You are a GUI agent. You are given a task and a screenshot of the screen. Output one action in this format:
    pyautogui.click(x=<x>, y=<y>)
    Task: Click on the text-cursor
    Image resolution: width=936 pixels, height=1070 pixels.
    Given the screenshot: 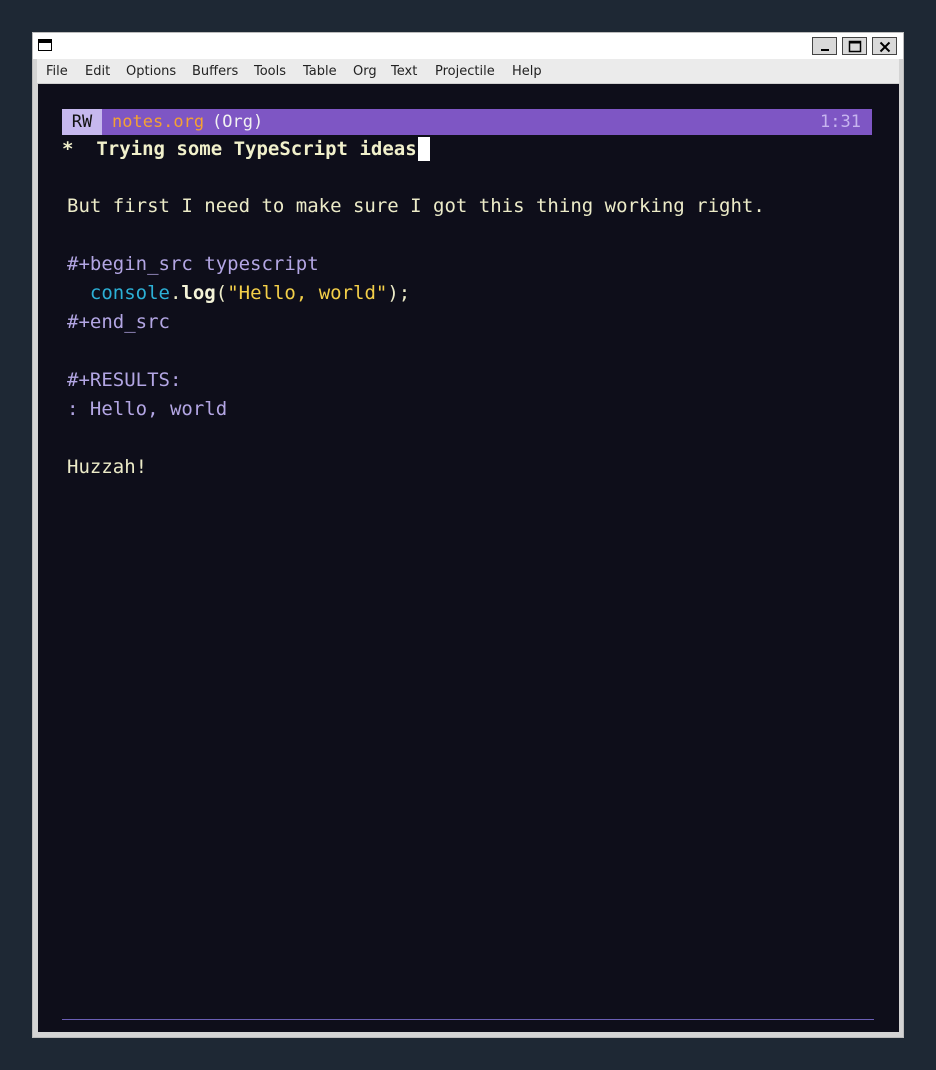 What is the action you would take?
    pyautogui.click(x=423, y=149)
    